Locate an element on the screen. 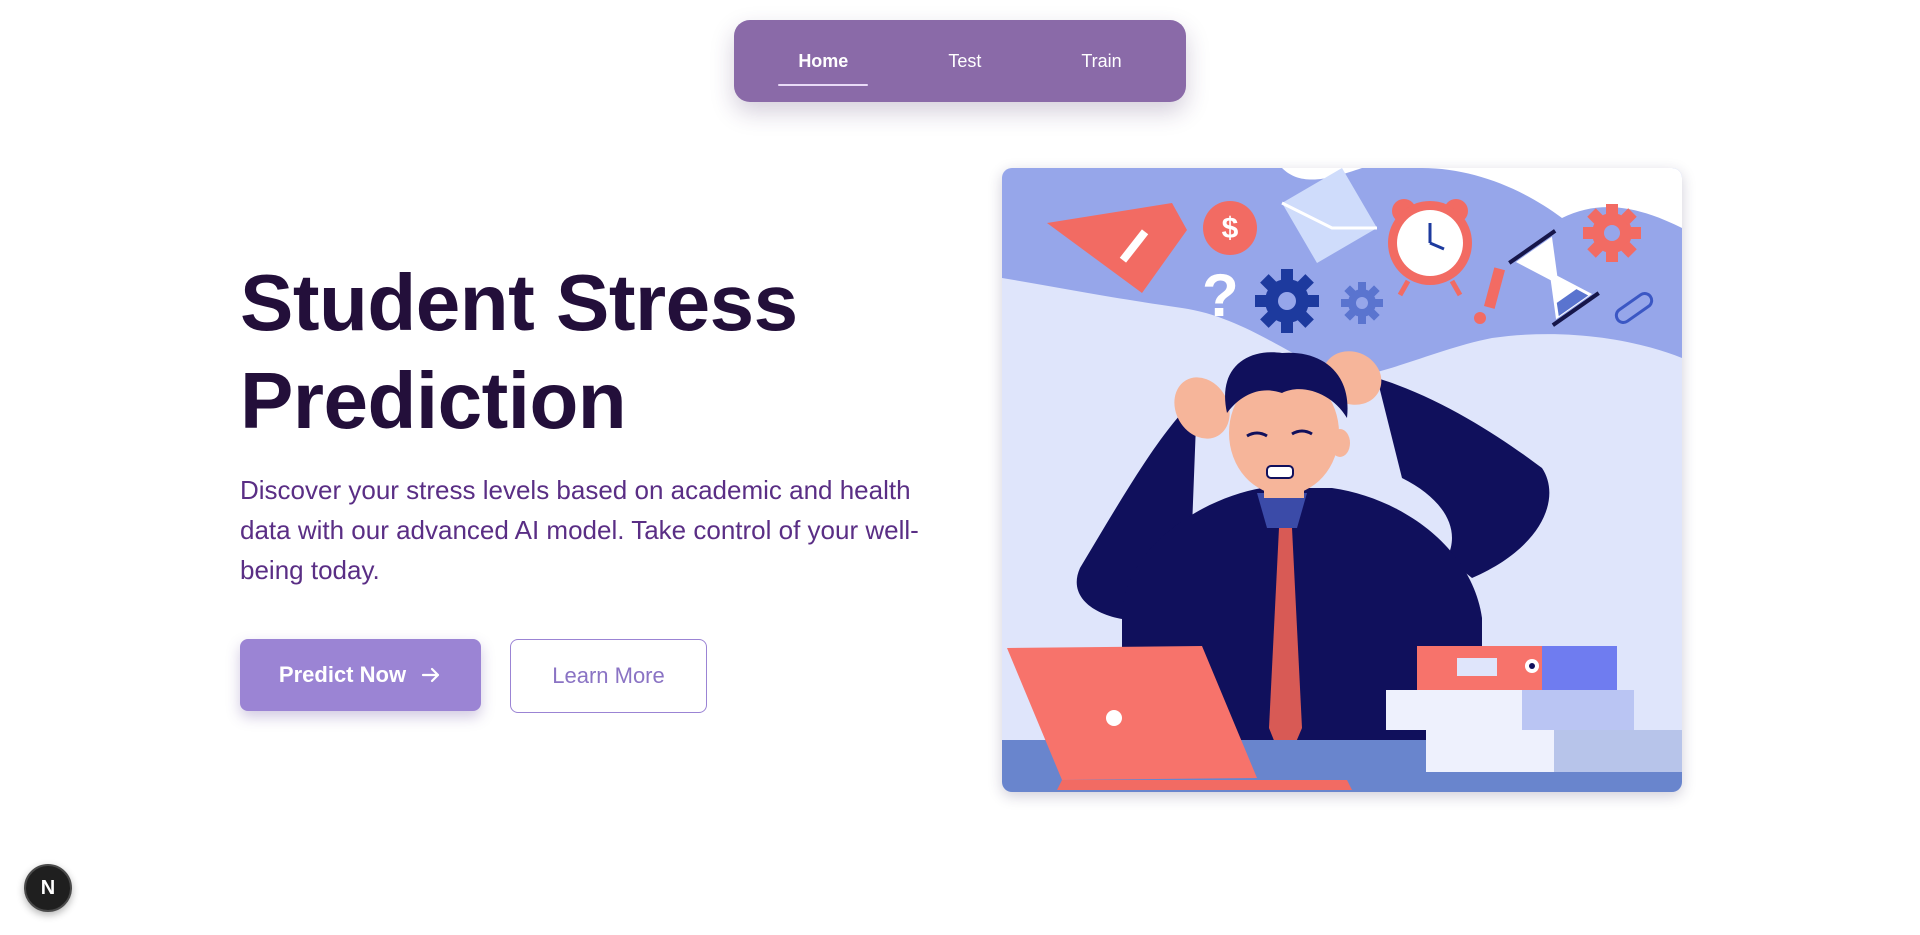  question-mark-icon: ? is located at coordinates (1220, 295).